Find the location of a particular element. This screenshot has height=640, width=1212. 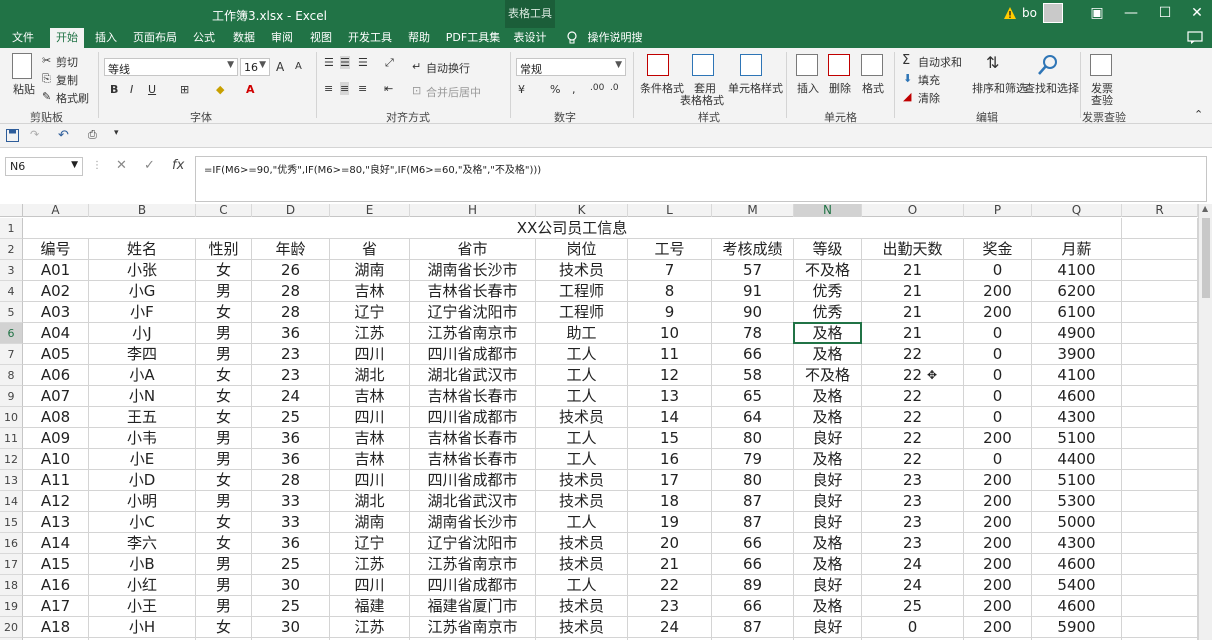

cancel-icon: ✕ is located at coordinates (121, 165).